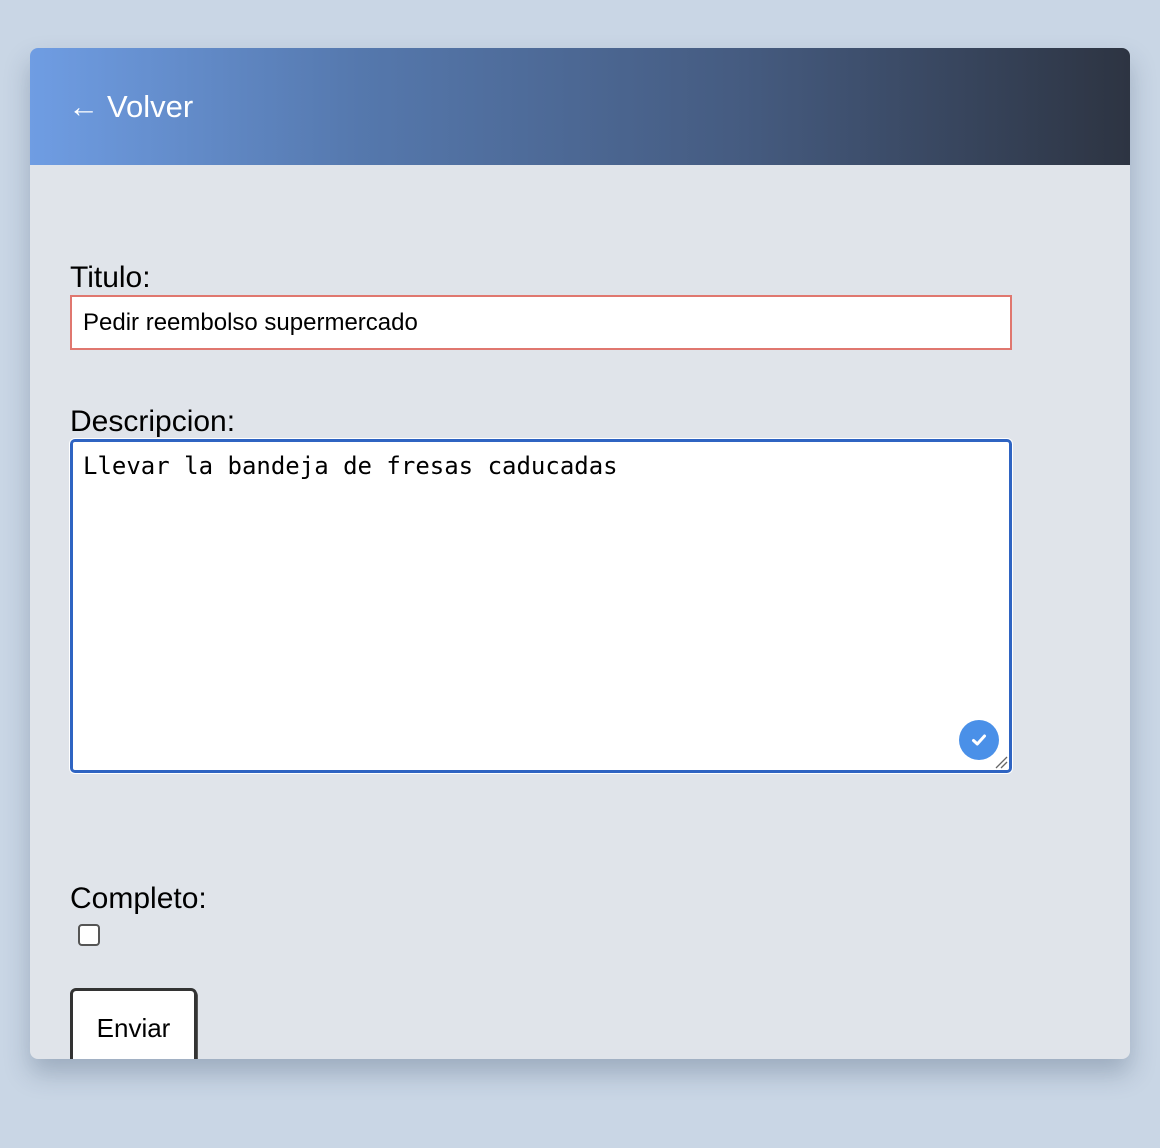  Describe the element at coordinates (150, 106) in the screenshot. I see `back-label: Volver` at that location.